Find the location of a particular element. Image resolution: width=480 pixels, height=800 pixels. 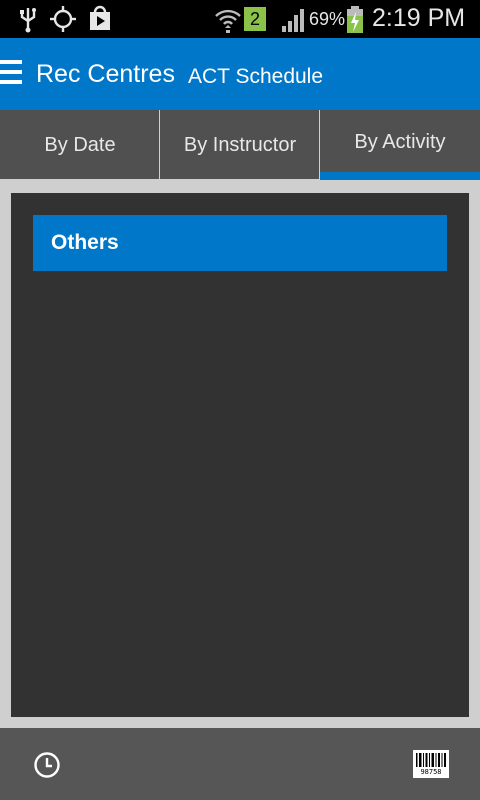

sim-badge-label: 2 is located at coordinates (254, 19).